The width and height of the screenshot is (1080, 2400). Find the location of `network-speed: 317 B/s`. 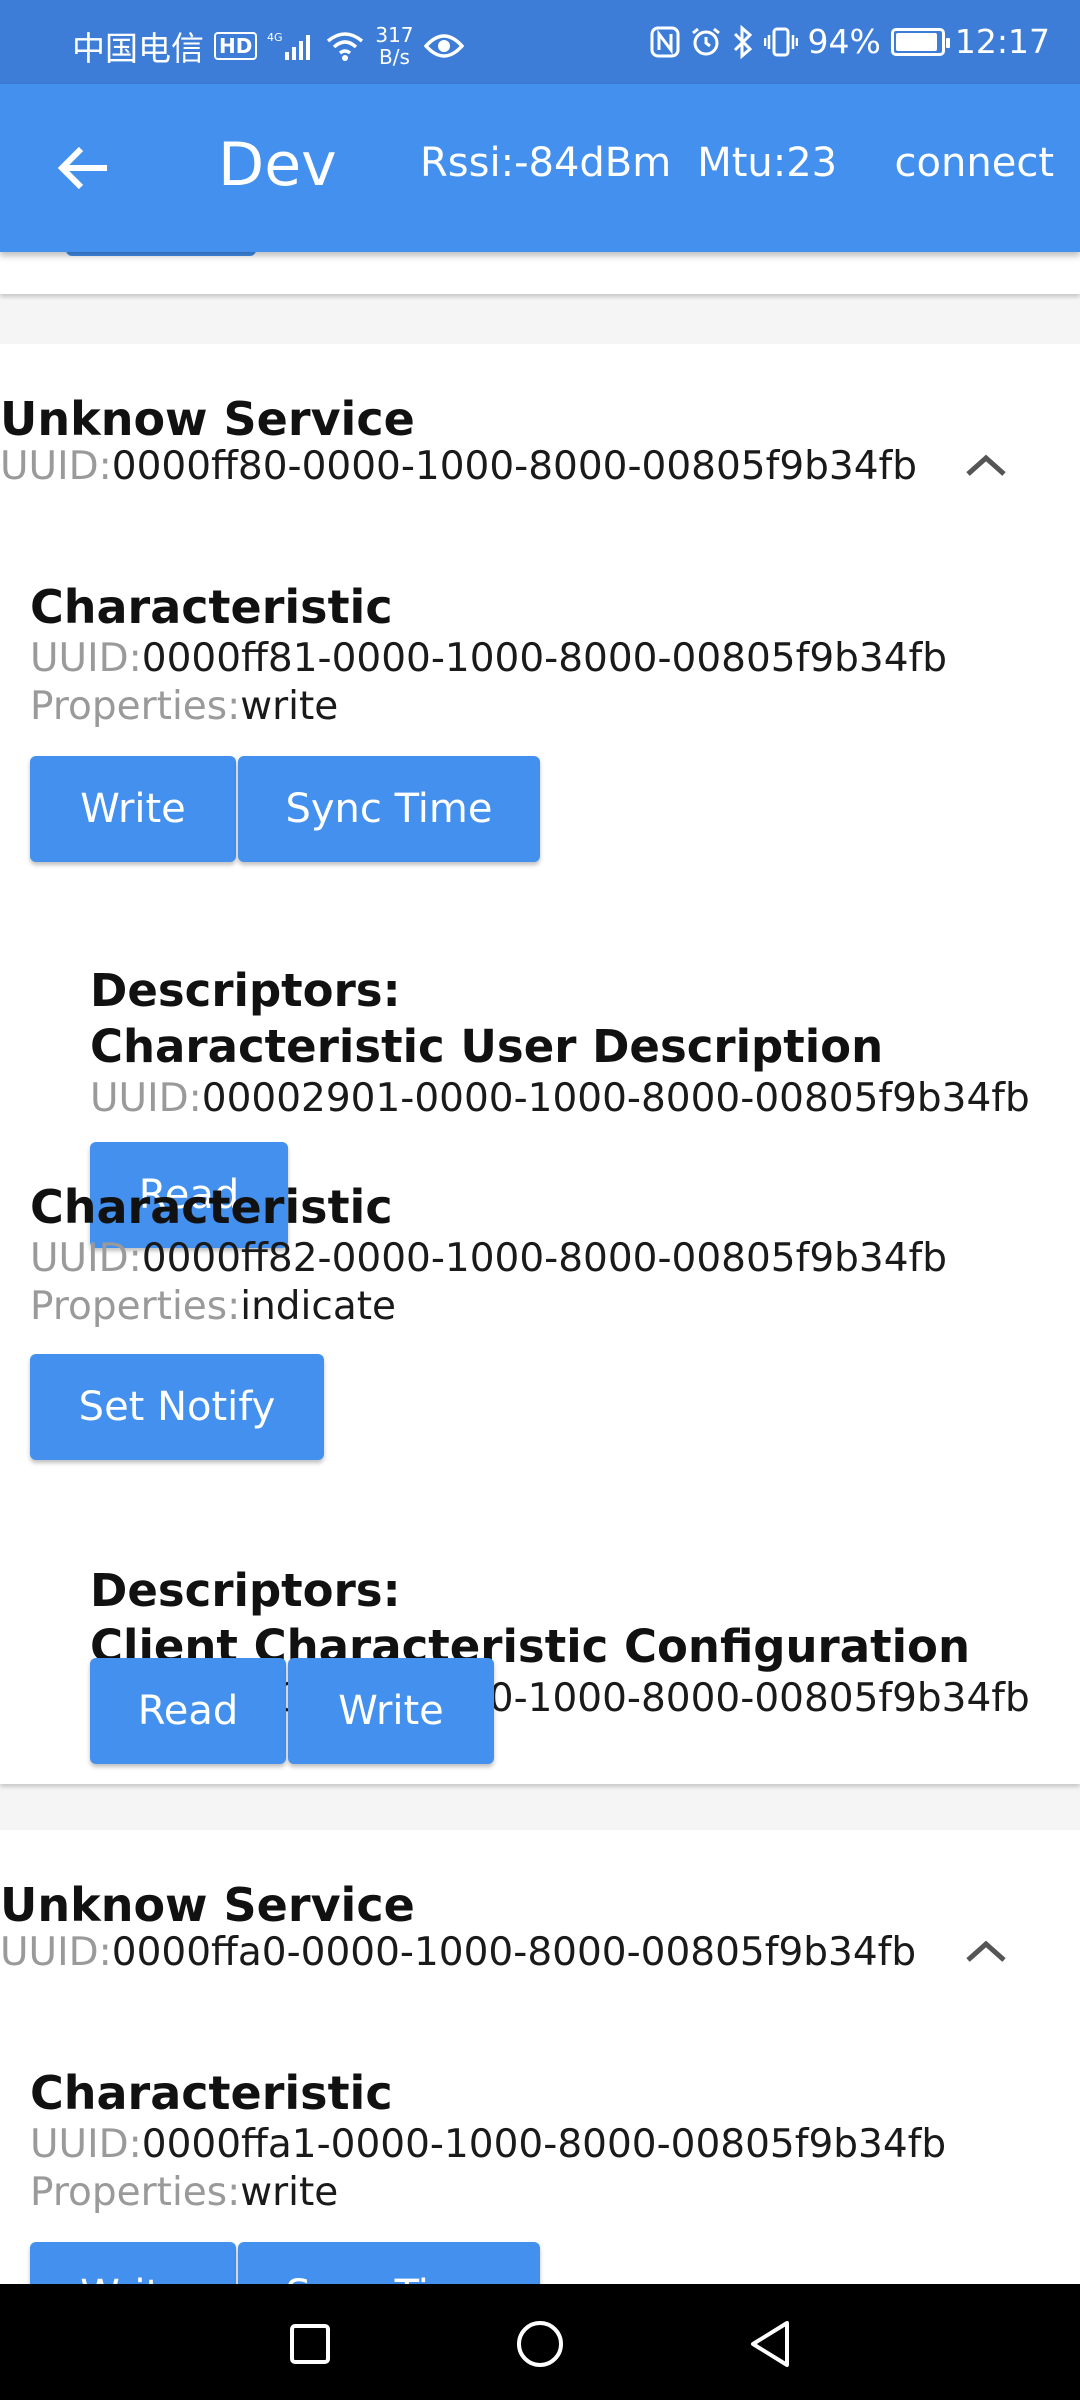

network-speed: 317 B/s is located at coordinates (394, 46).